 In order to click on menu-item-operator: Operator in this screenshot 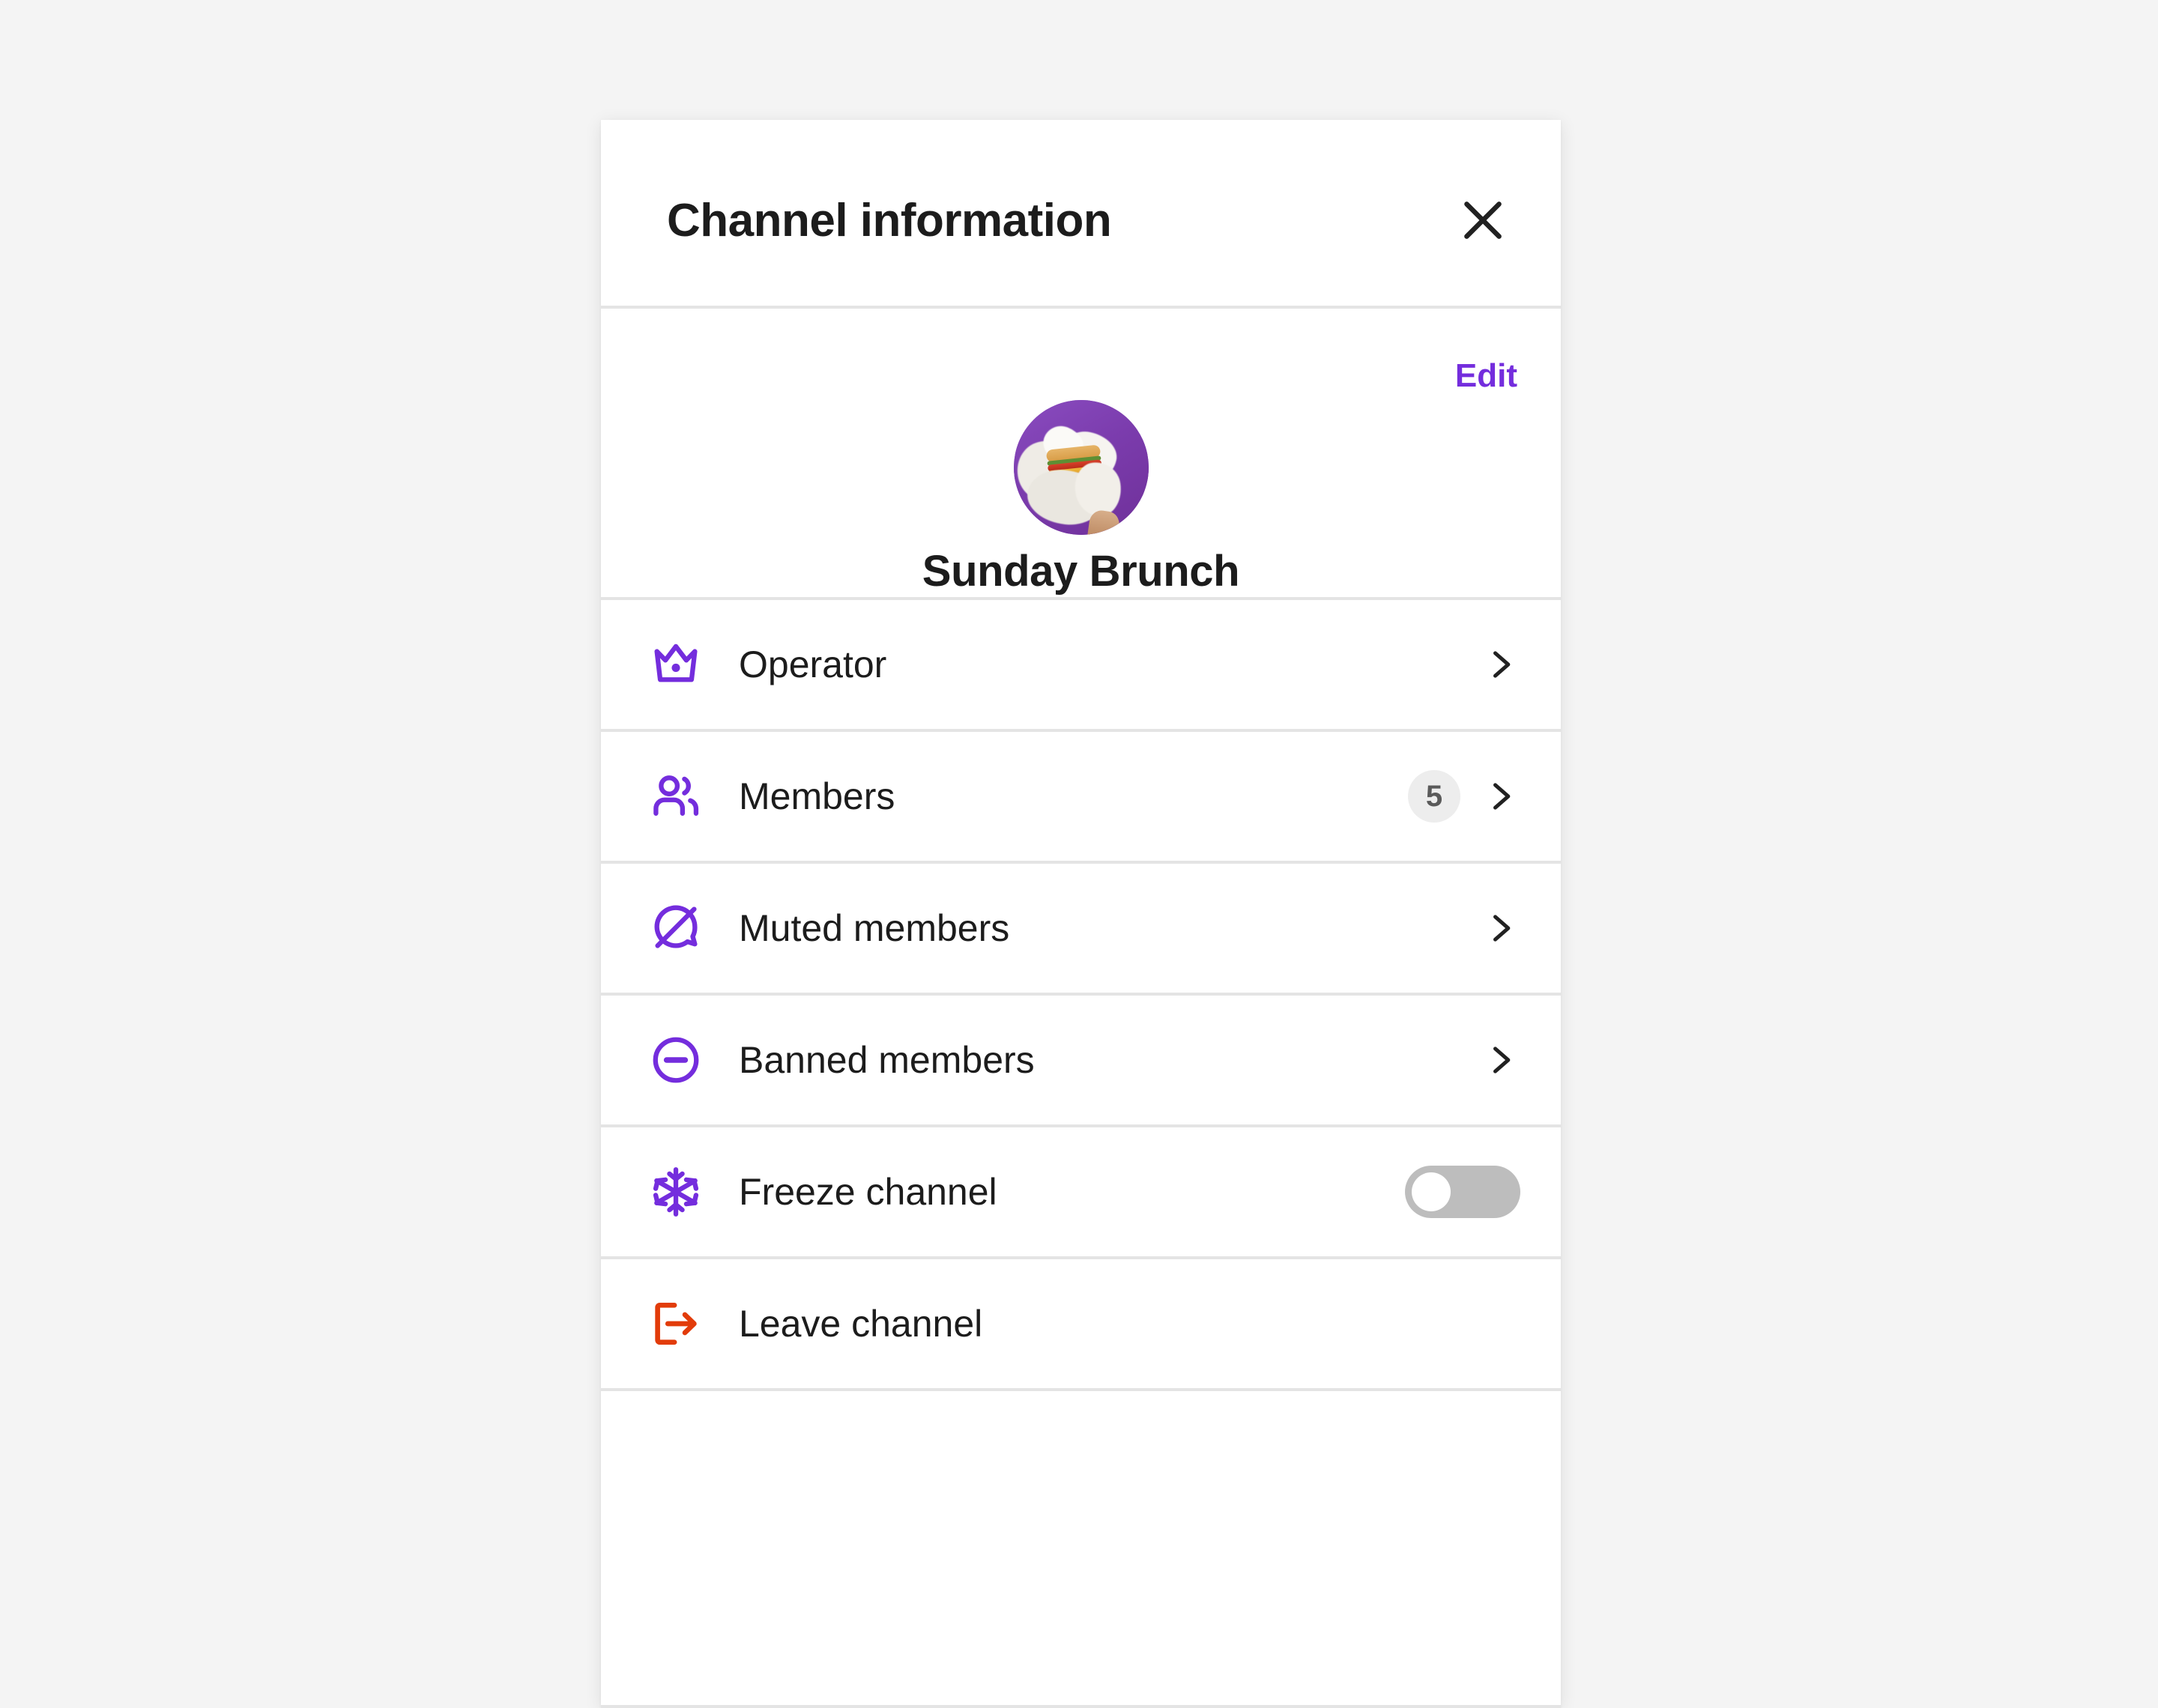, I will do `click(1081, 666)`.